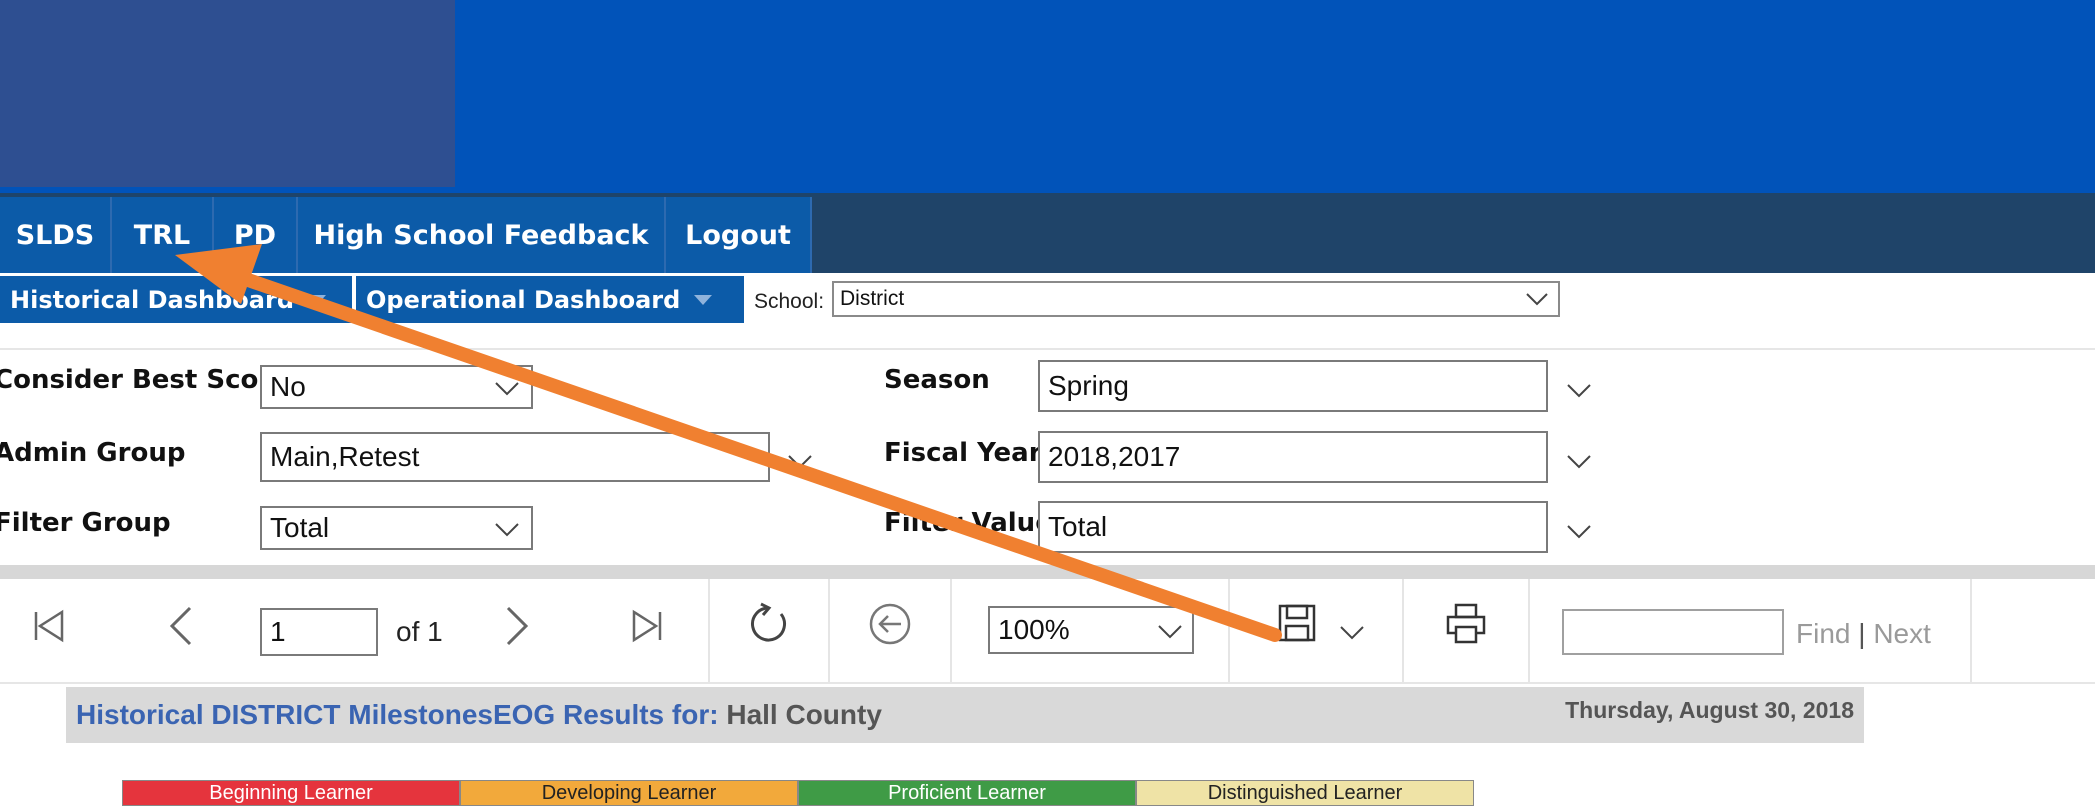  What do you see at coordinates (291, 793) in the screenshot?
I see `legend-beginning-learner: Beginning Learner` at bounding box center [291, 793].